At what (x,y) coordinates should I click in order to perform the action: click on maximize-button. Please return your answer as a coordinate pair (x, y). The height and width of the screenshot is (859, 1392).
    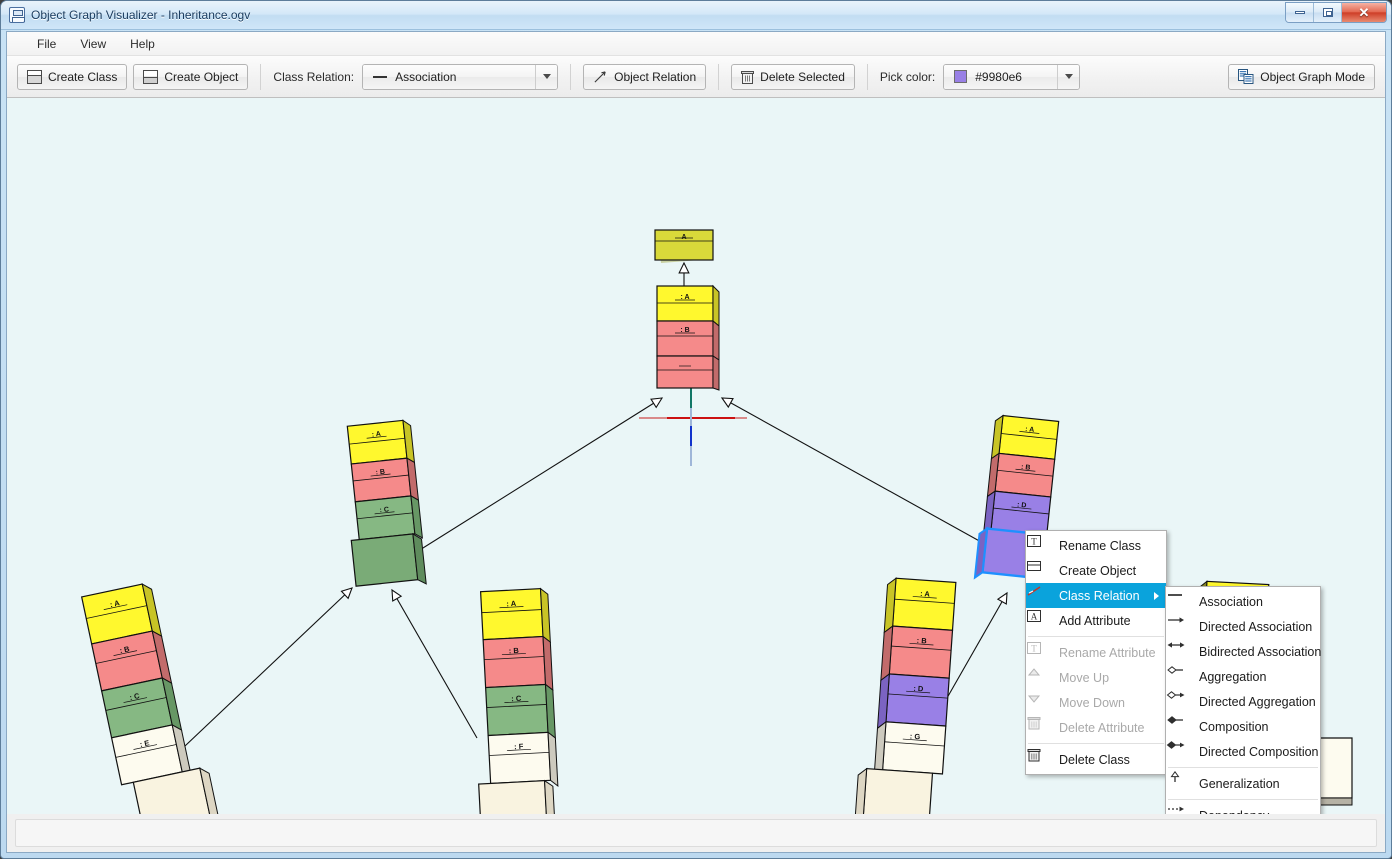
    Looking at the image, I should click on (1328, 12).